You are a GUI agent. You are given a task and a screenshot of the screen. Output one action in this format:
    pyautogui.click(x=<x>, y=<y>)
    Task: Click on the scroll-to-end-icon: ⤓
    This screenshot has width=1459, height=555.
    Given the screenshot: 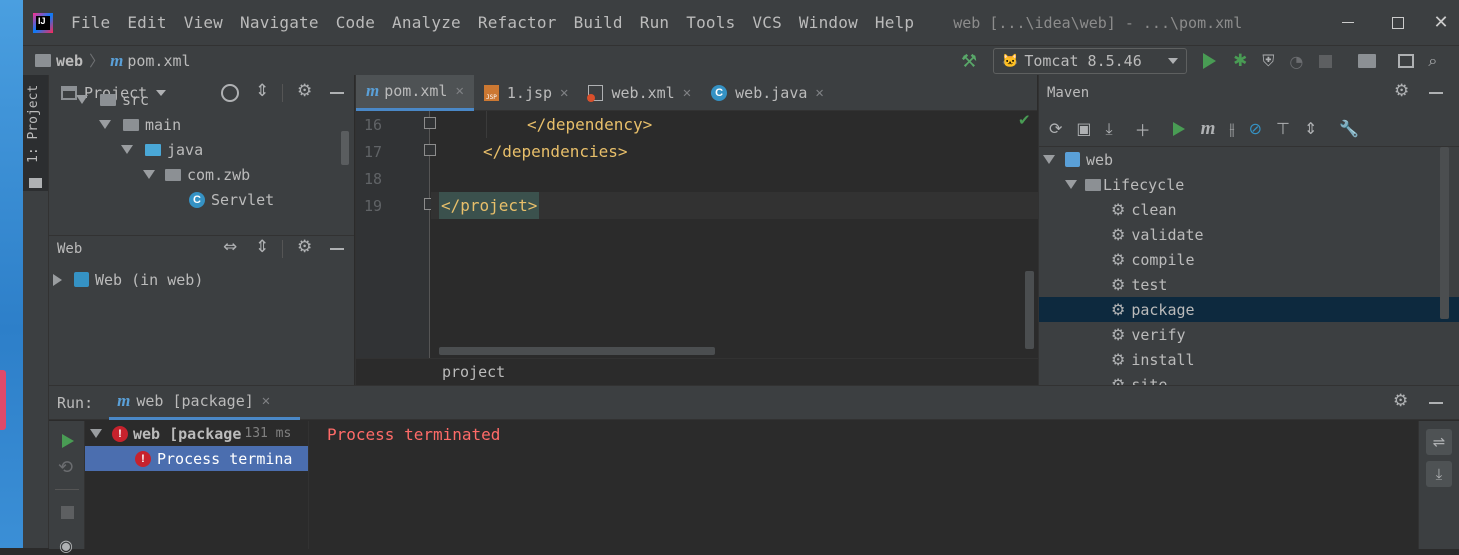 What is the action you would take?
    pyautogui.click(x=1439, y=474)
    